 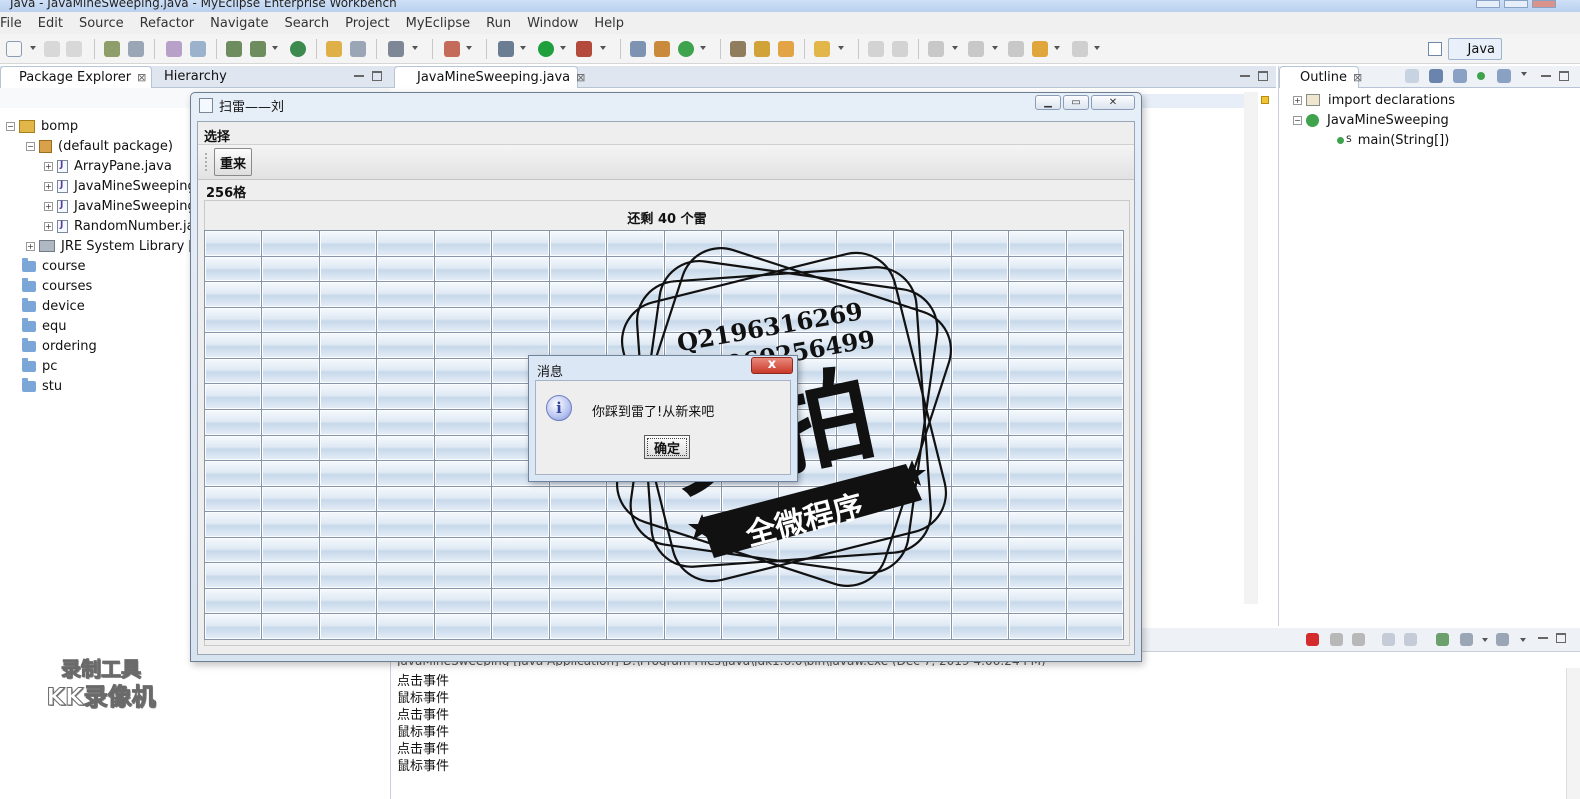 What do you see at coordinates (99, 146) in the screenshot?
I see `tree-item-default-package: − (default package)` at bounding box center [99, 146].